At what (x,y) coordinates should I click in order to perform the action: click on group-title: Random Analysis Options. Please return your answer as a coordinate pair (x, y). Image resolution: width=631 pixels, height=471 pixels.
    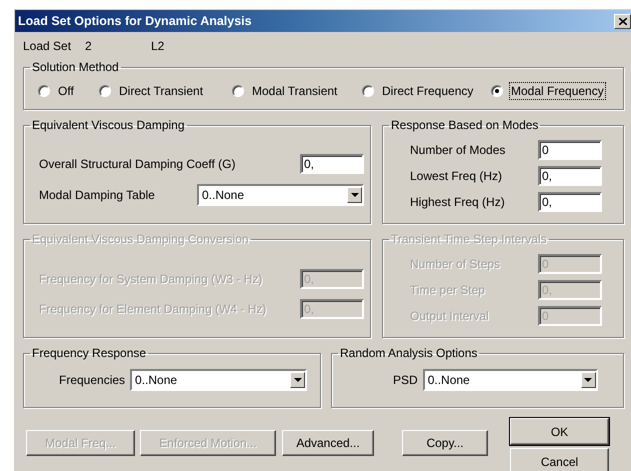
    Looking at the image, I should click on (408, 353).